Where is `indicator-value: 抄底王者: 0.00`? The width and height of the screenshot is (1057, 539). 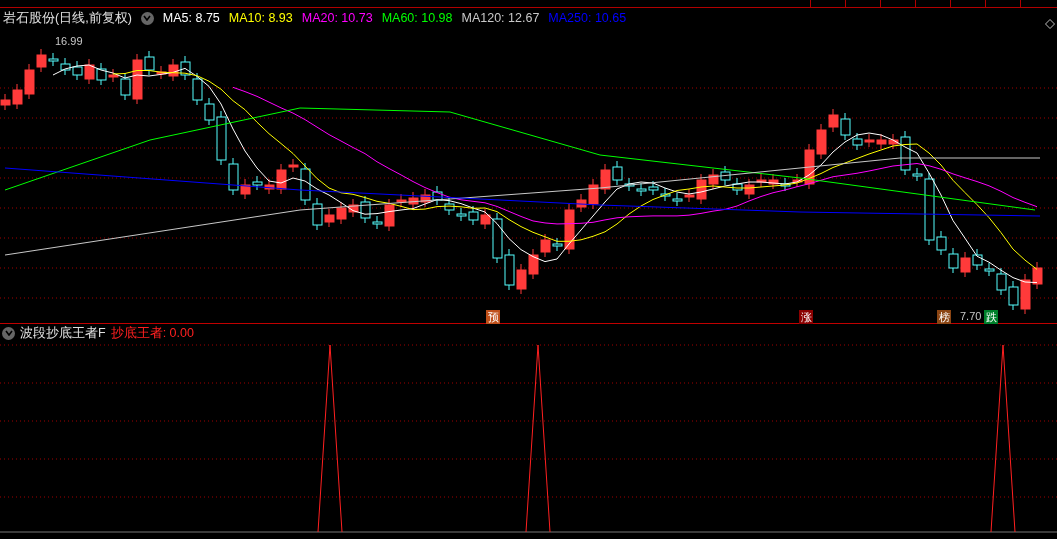
indicator-value: 抄底王者: 0.00 is located at coordinates (152, 333).